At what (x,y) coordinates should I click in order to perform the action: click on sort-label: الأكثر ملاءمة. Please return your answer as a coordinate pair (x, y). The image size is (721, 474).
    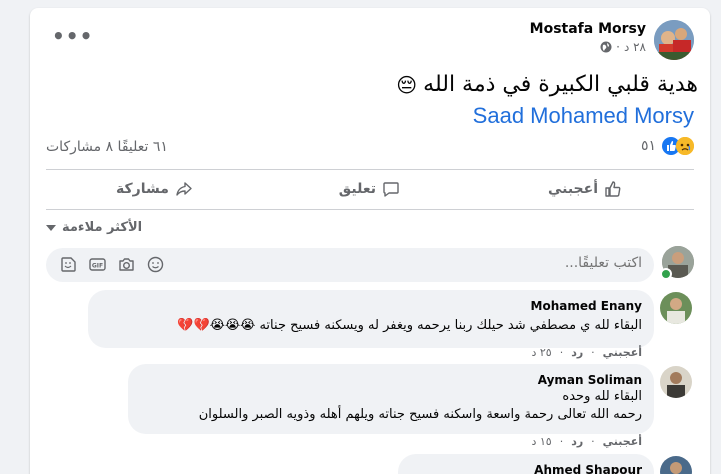
    Looking at the image, I should click on (102, 227).